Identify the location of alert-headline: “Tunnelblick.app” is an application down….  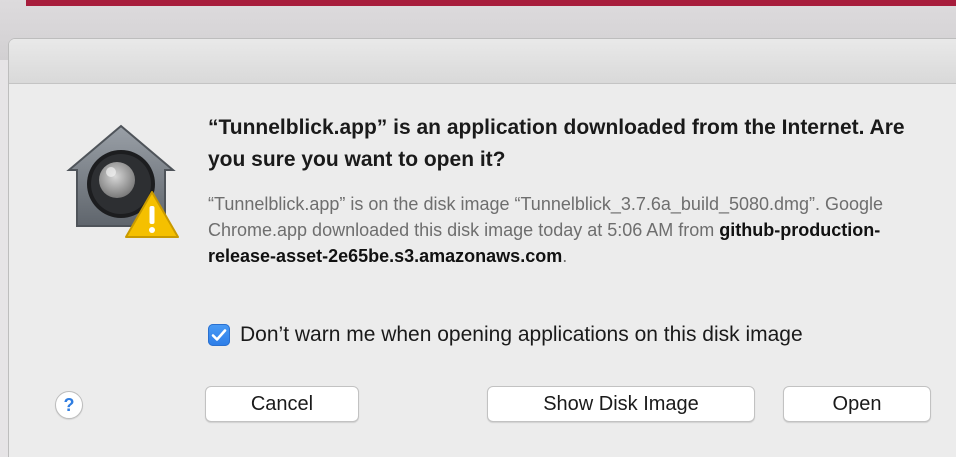
(556, 143).